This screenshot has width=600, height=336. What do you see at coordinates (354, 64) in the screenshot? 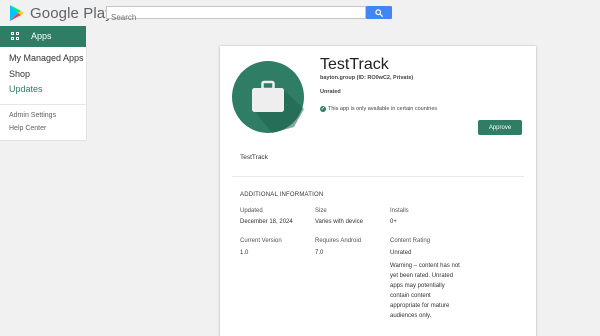
I see `app-title: TestTrack` at bounding box center [354, 64].